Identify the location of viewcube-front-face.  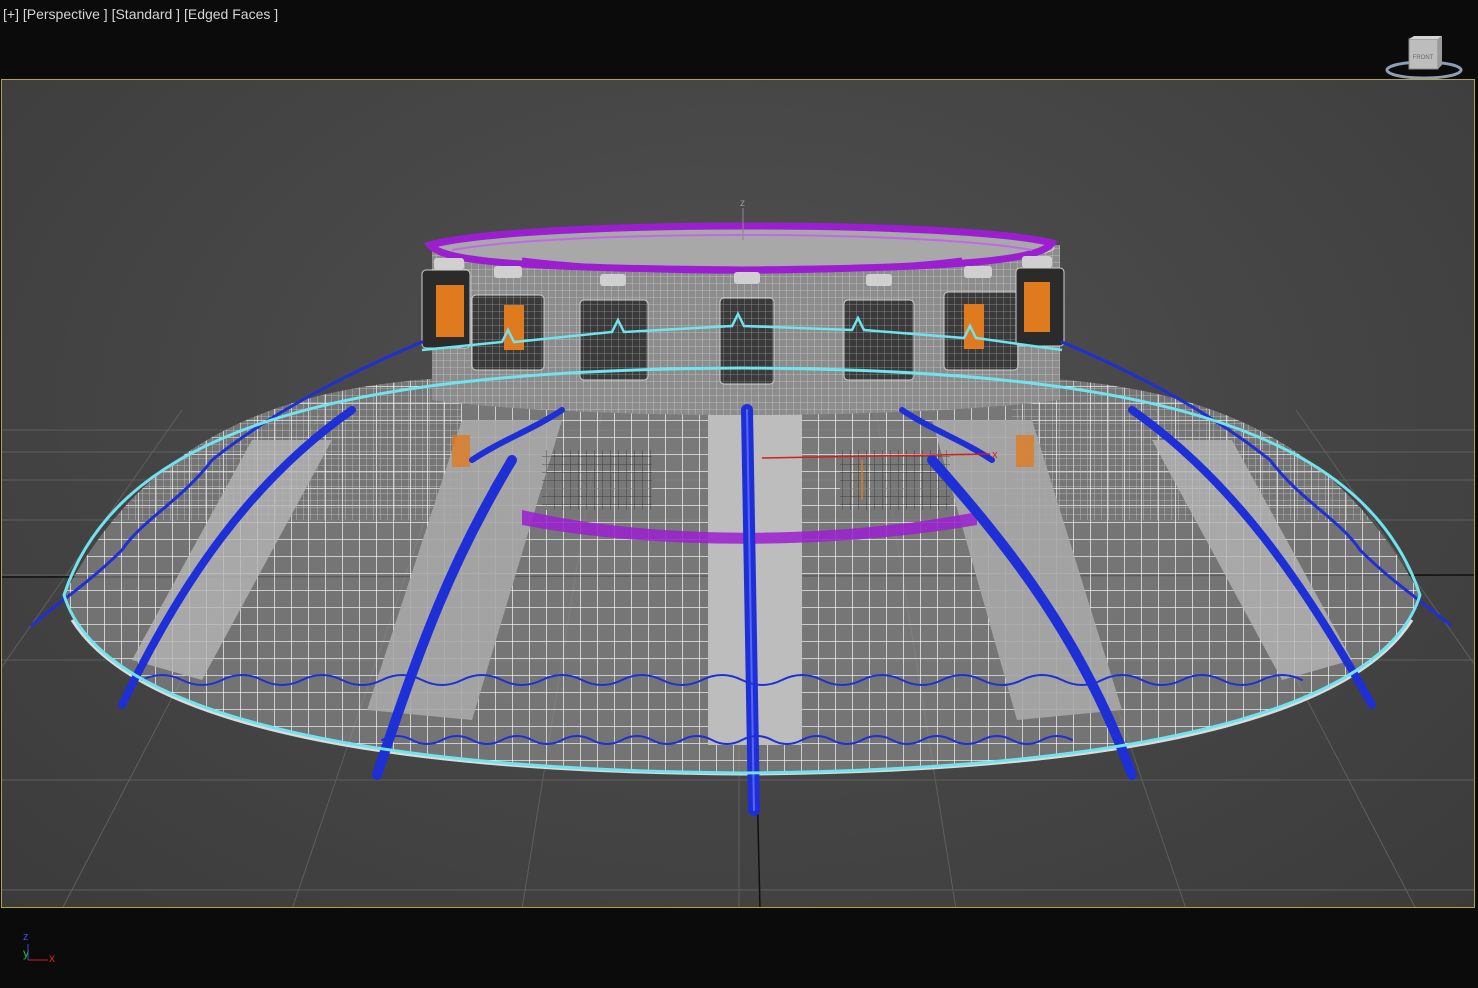
(1423, 54).